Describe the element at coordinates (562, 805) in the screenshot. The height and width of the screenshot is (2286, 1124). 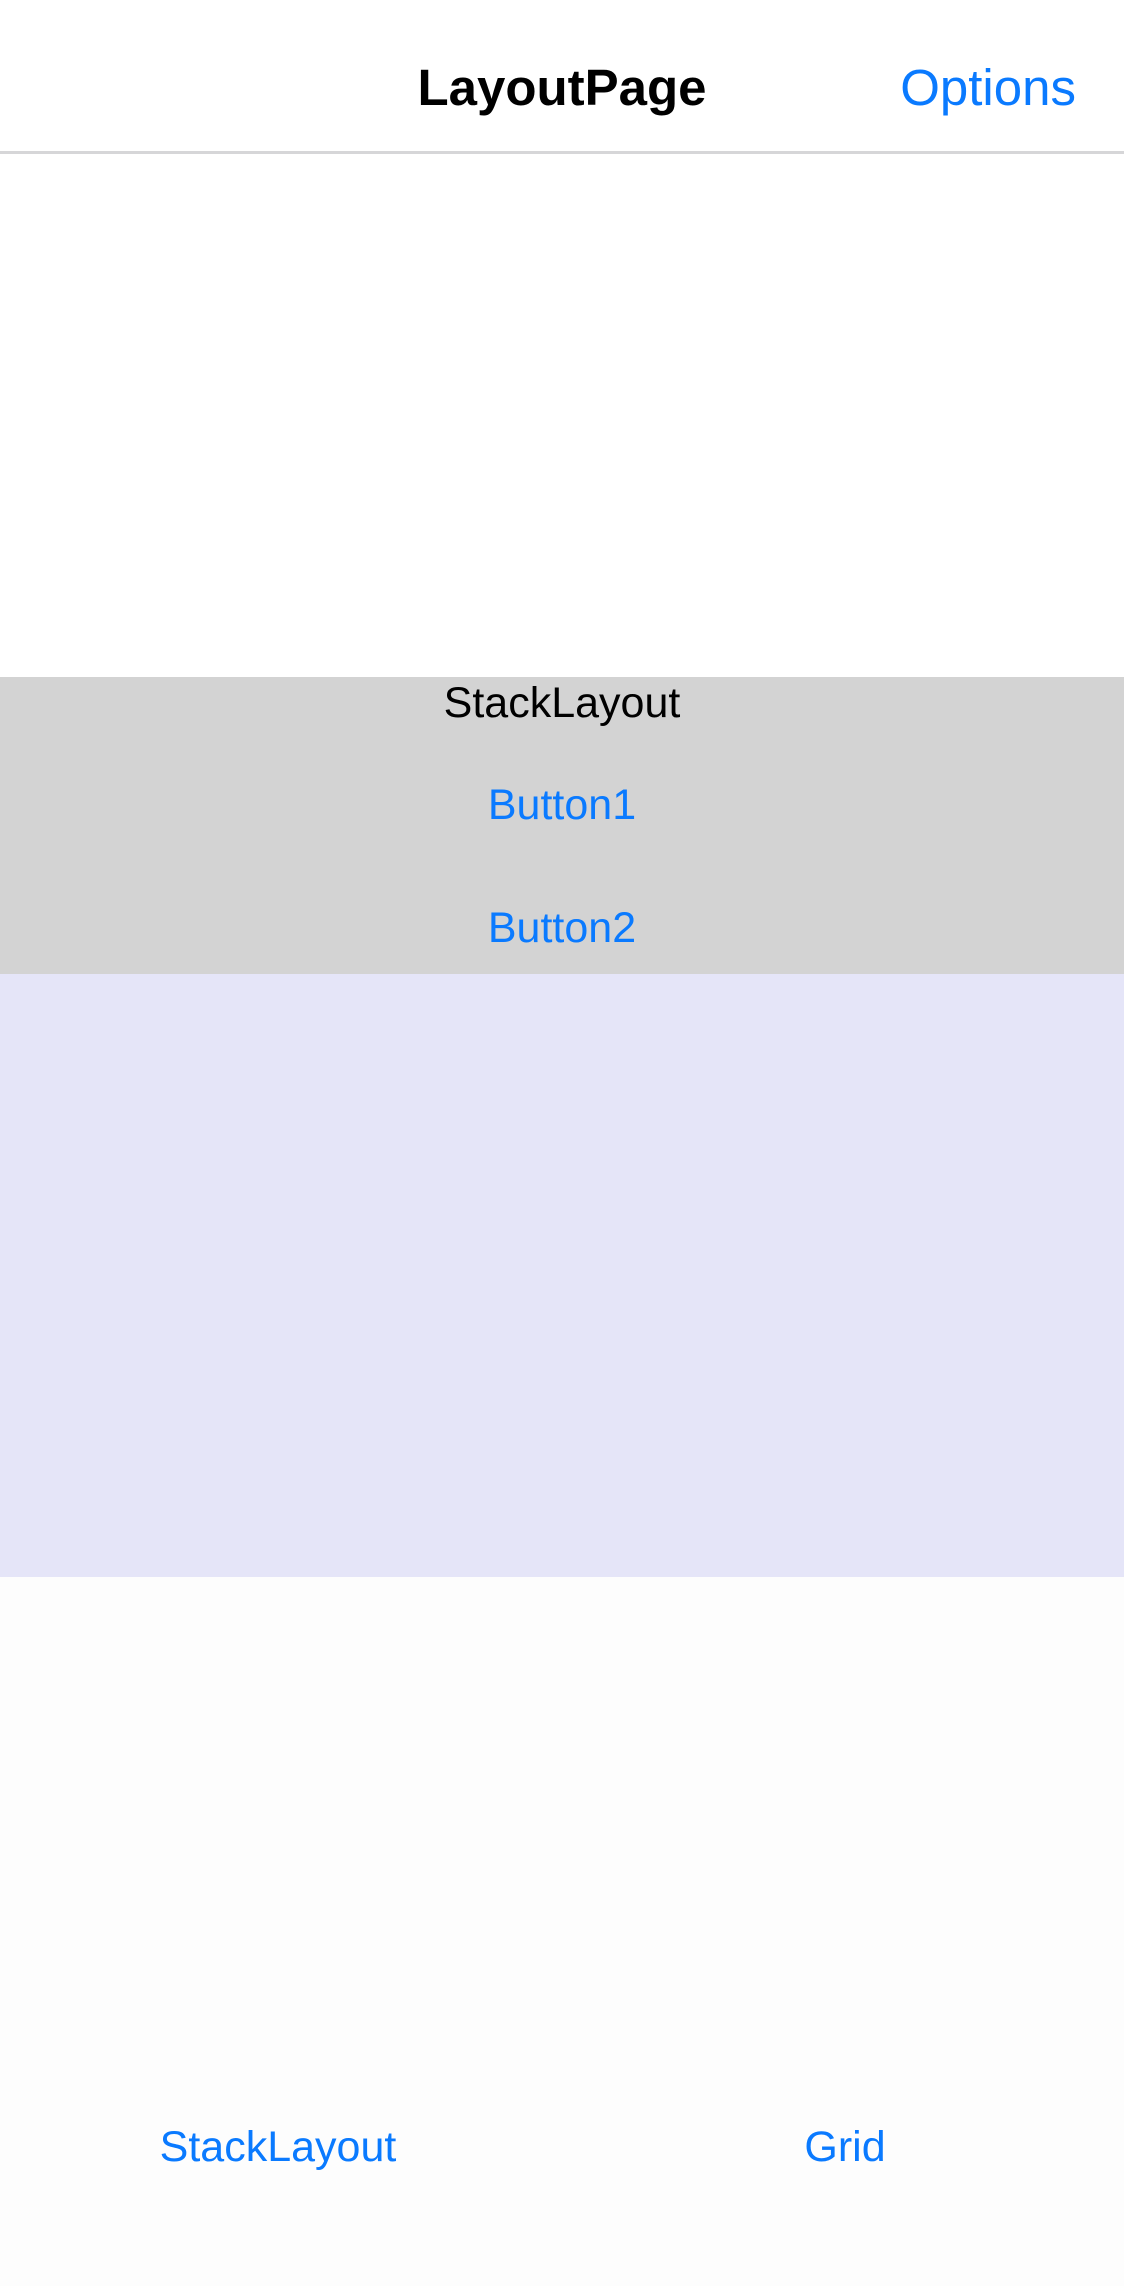
I see `button1: Button1` at that location.